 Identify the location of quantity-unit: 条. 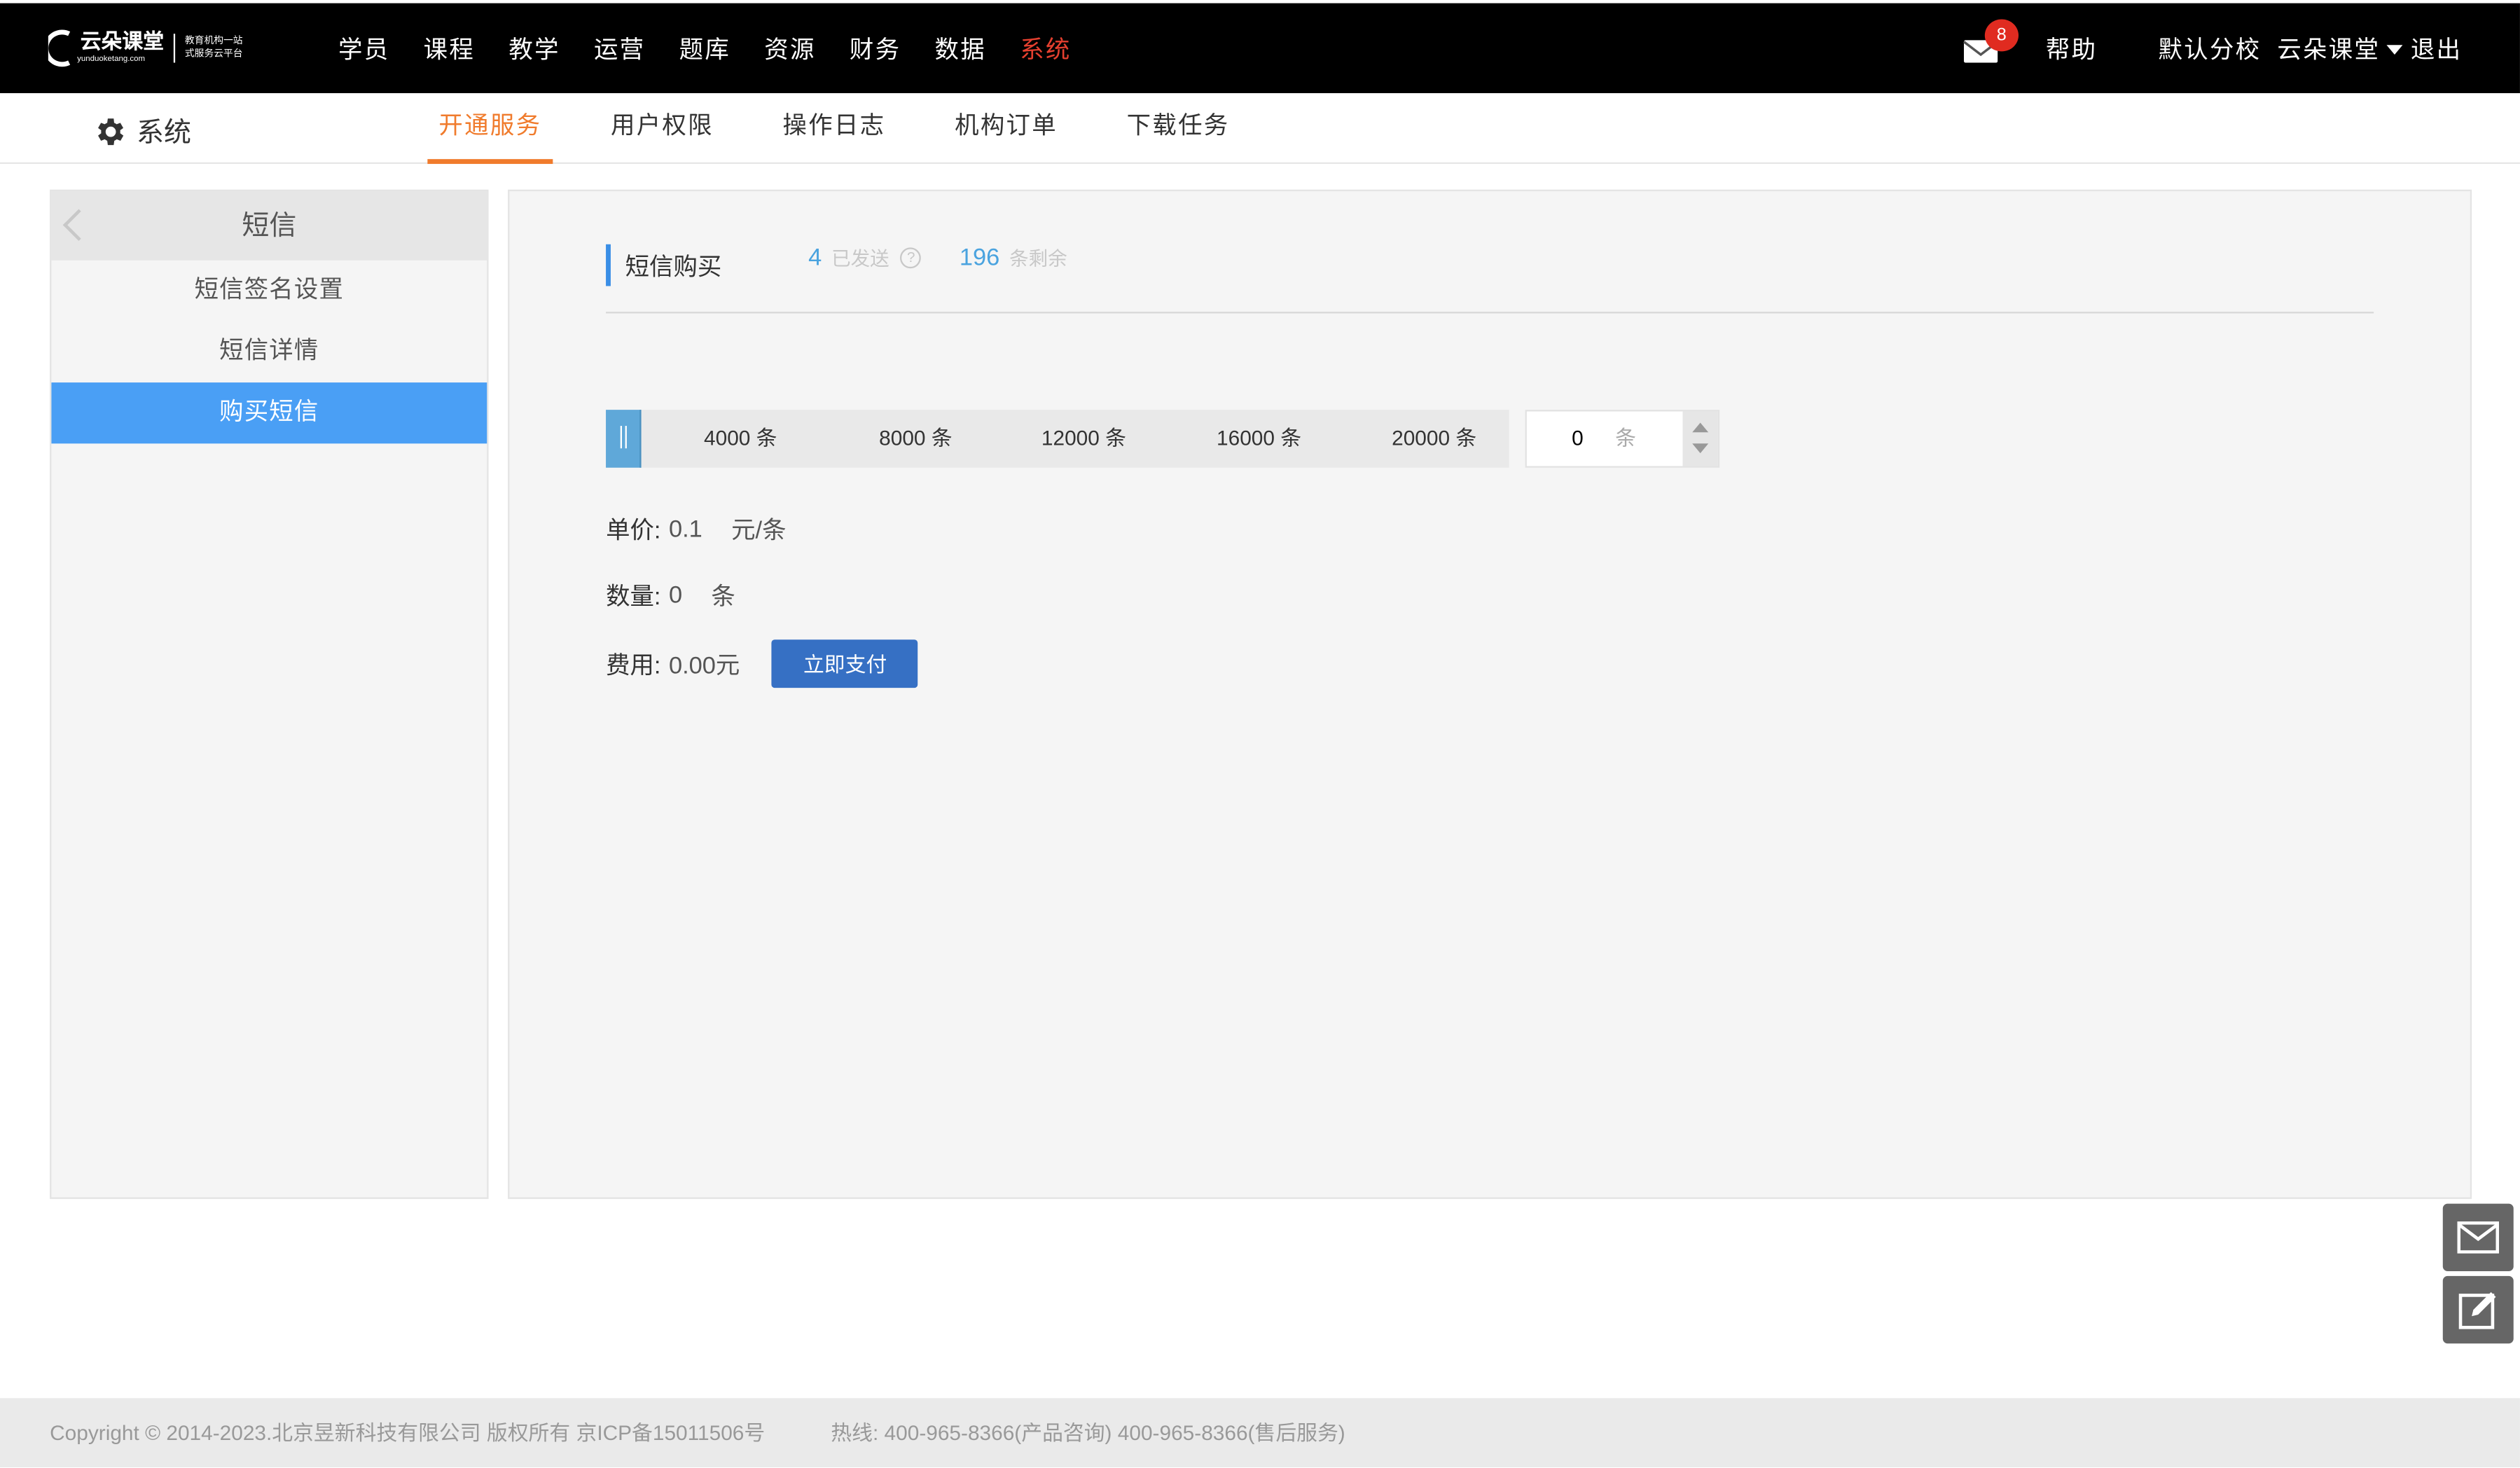
(723, 597).